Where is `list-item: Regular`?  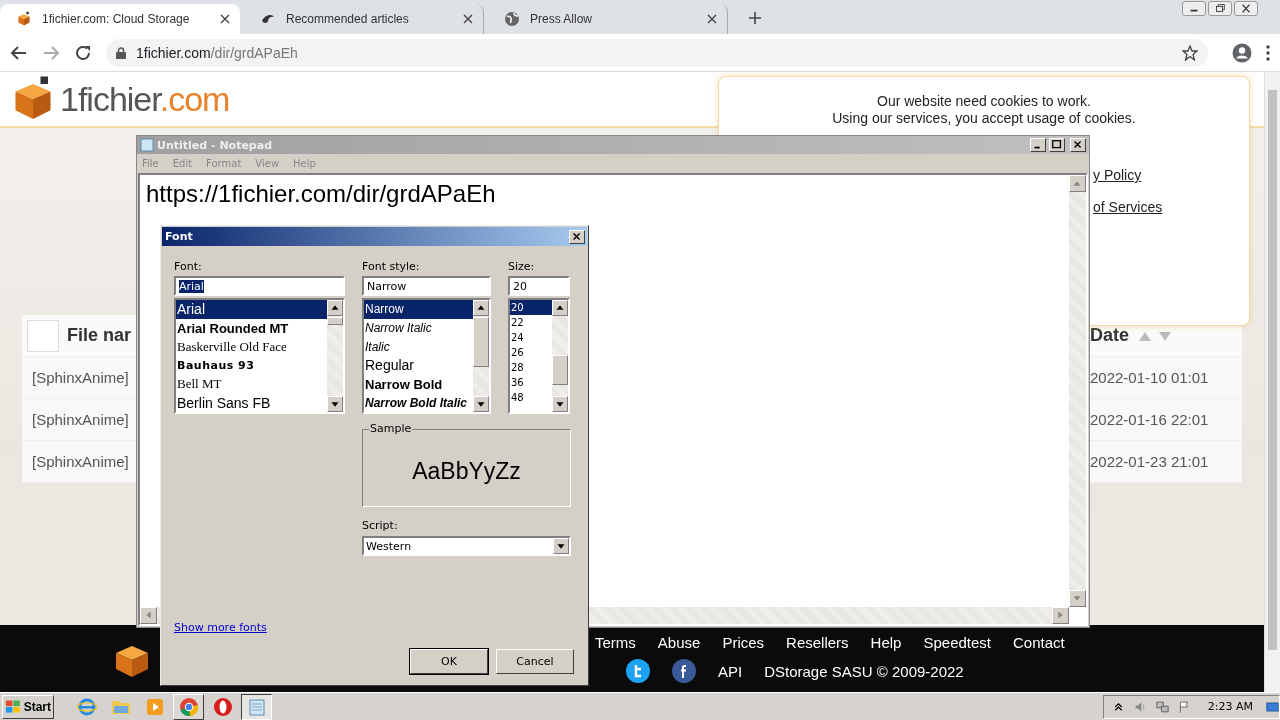 list-item: Regular is located at coordinates (418, 365).